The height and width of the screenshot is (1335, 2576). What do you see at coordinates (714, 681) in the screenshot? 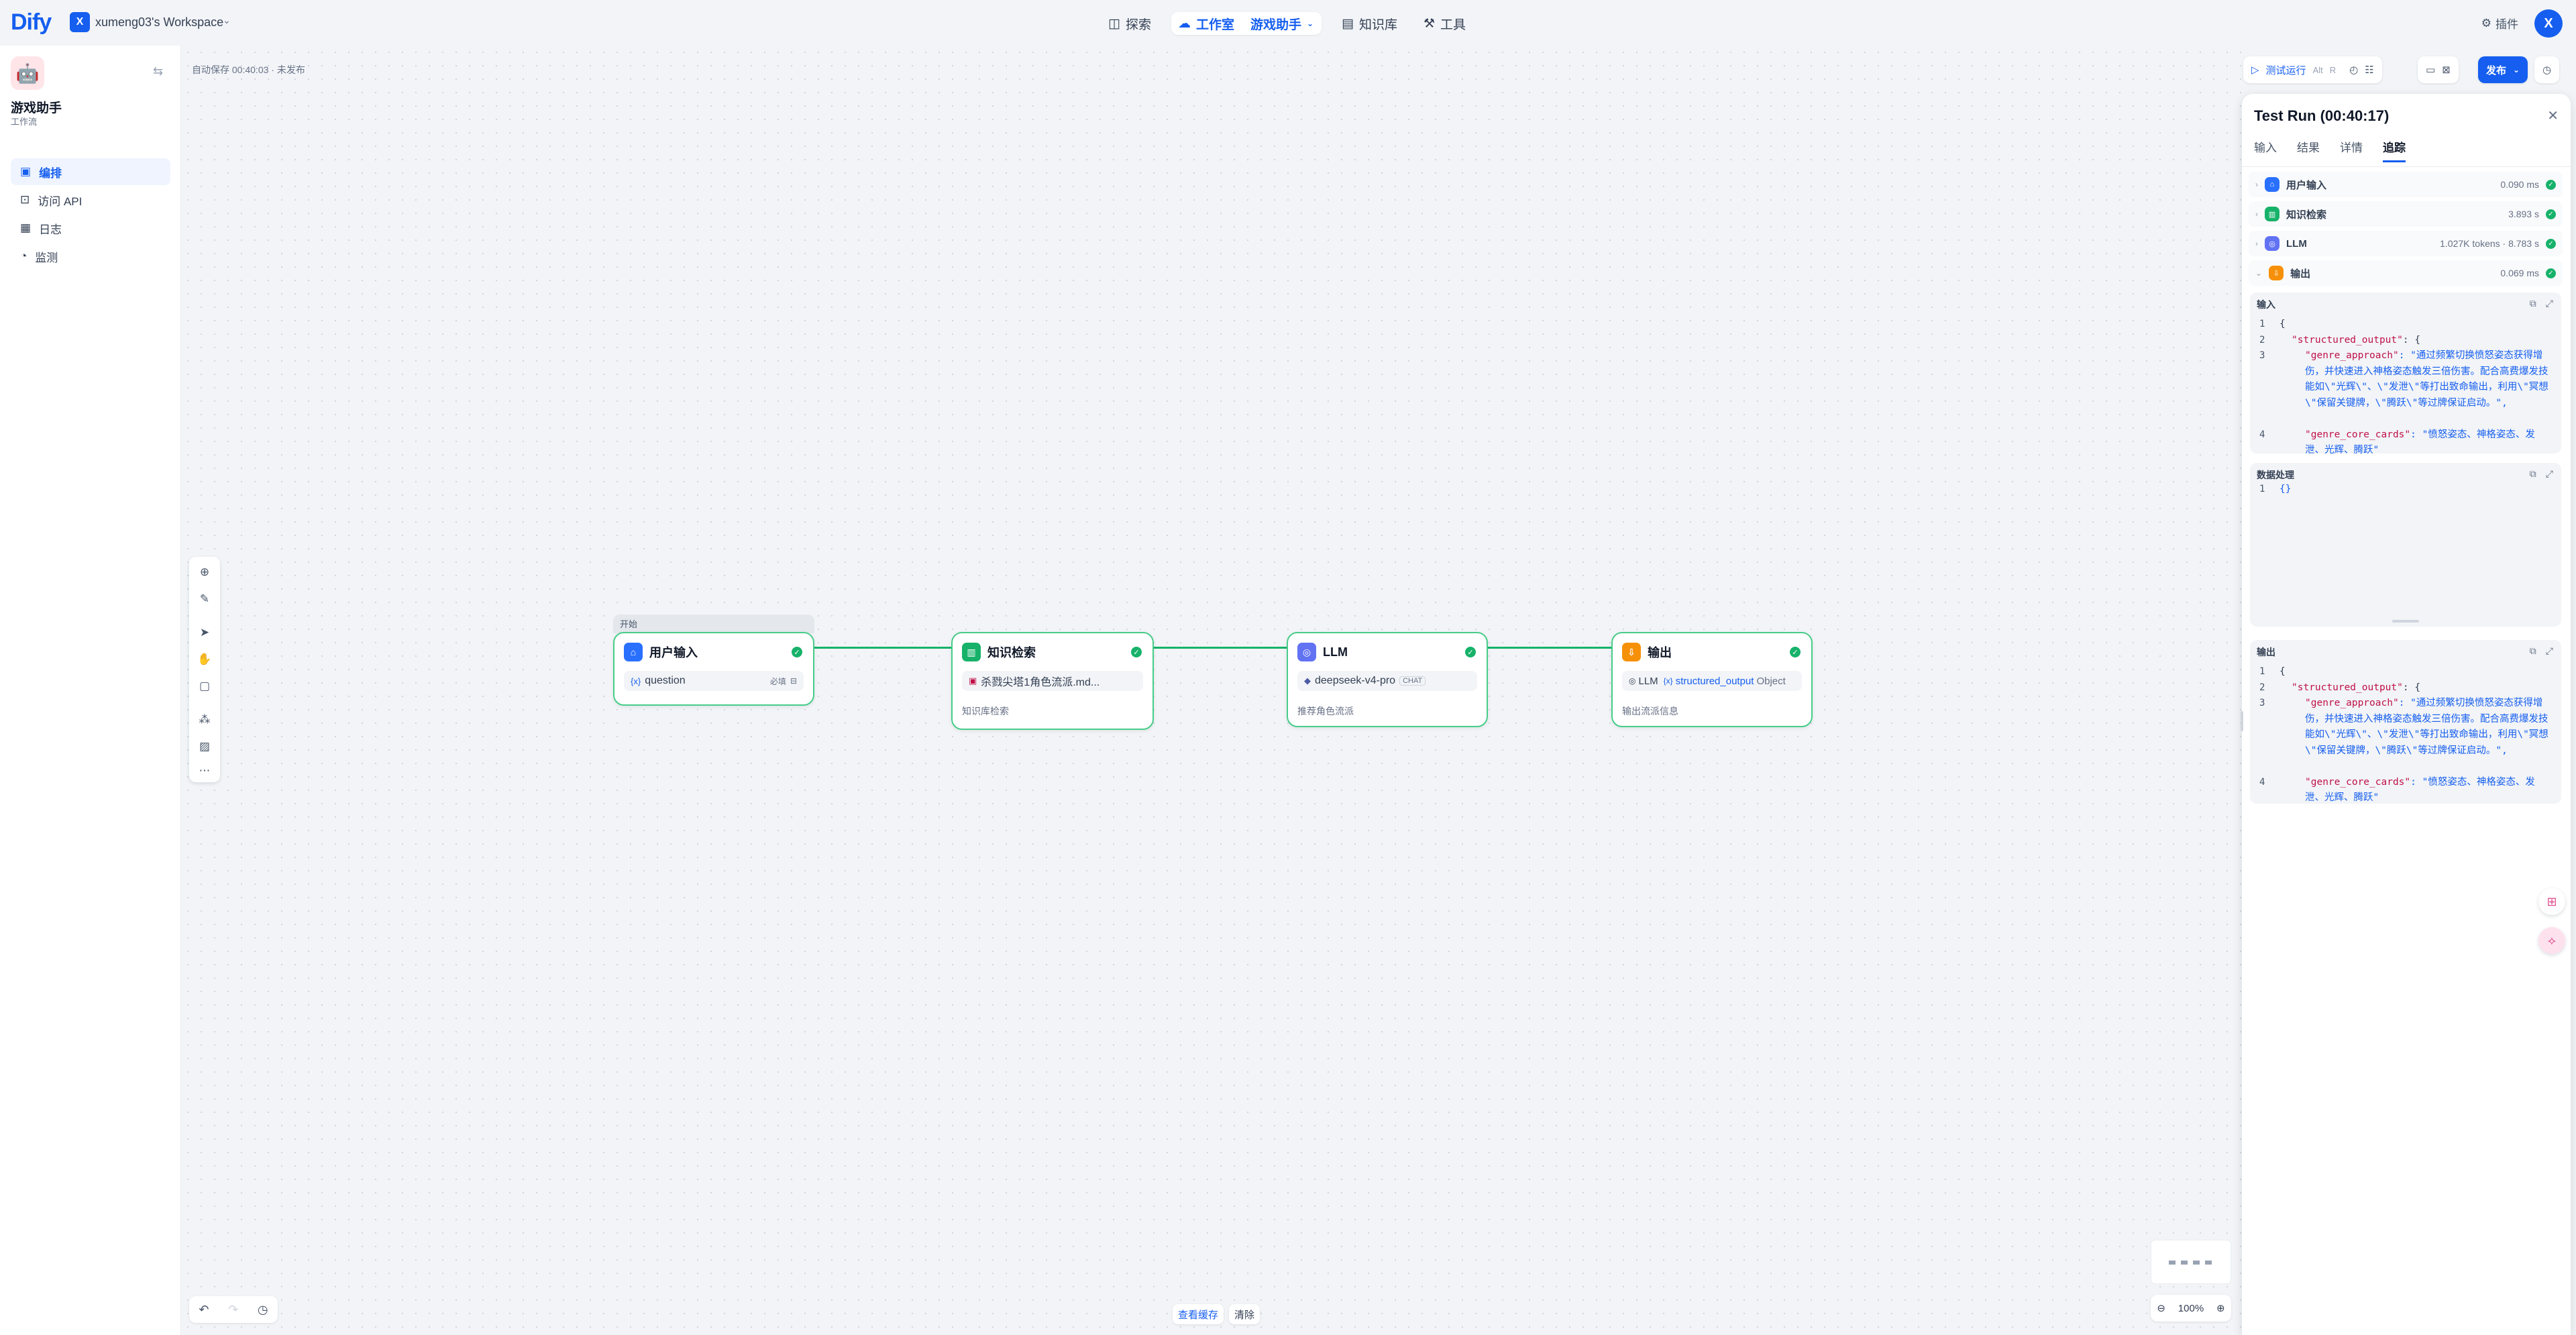
I see `input-variable: {x} question 必填 ⊟` at bounding box center [714, 681].